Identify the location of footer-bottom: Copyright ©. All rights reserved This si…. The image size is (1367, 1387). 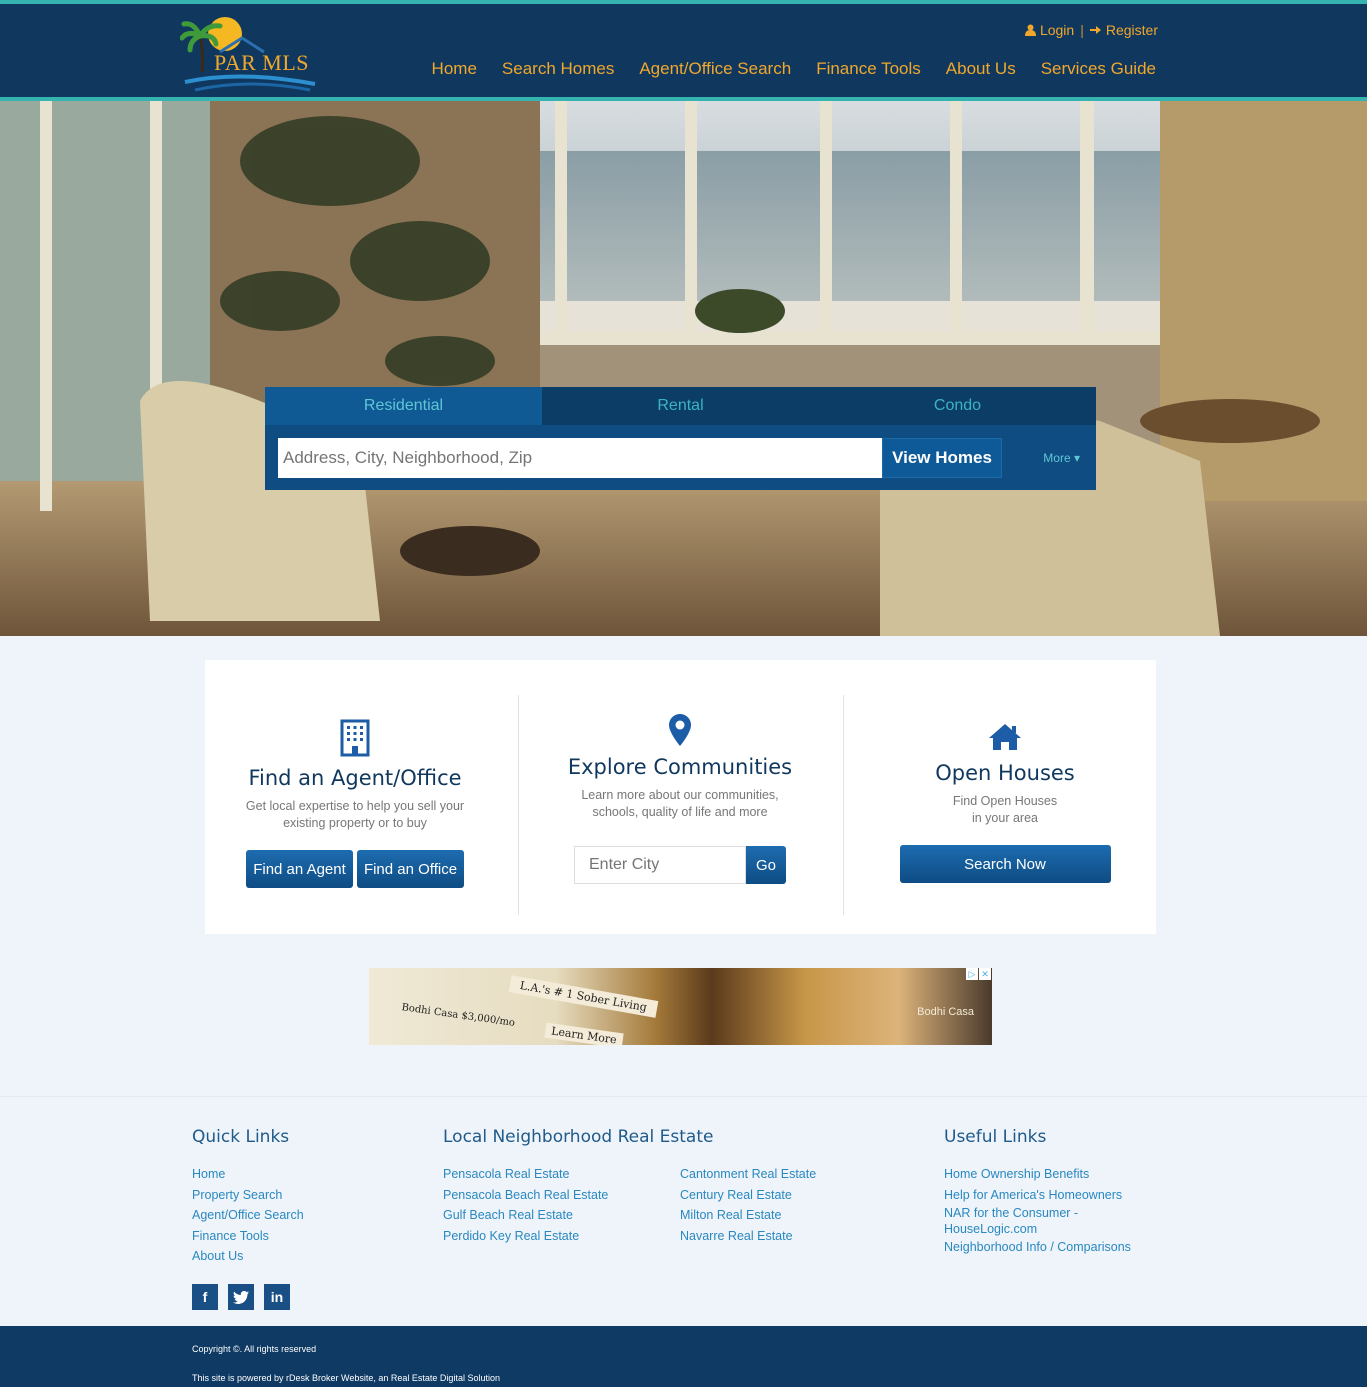
(683, 1356).